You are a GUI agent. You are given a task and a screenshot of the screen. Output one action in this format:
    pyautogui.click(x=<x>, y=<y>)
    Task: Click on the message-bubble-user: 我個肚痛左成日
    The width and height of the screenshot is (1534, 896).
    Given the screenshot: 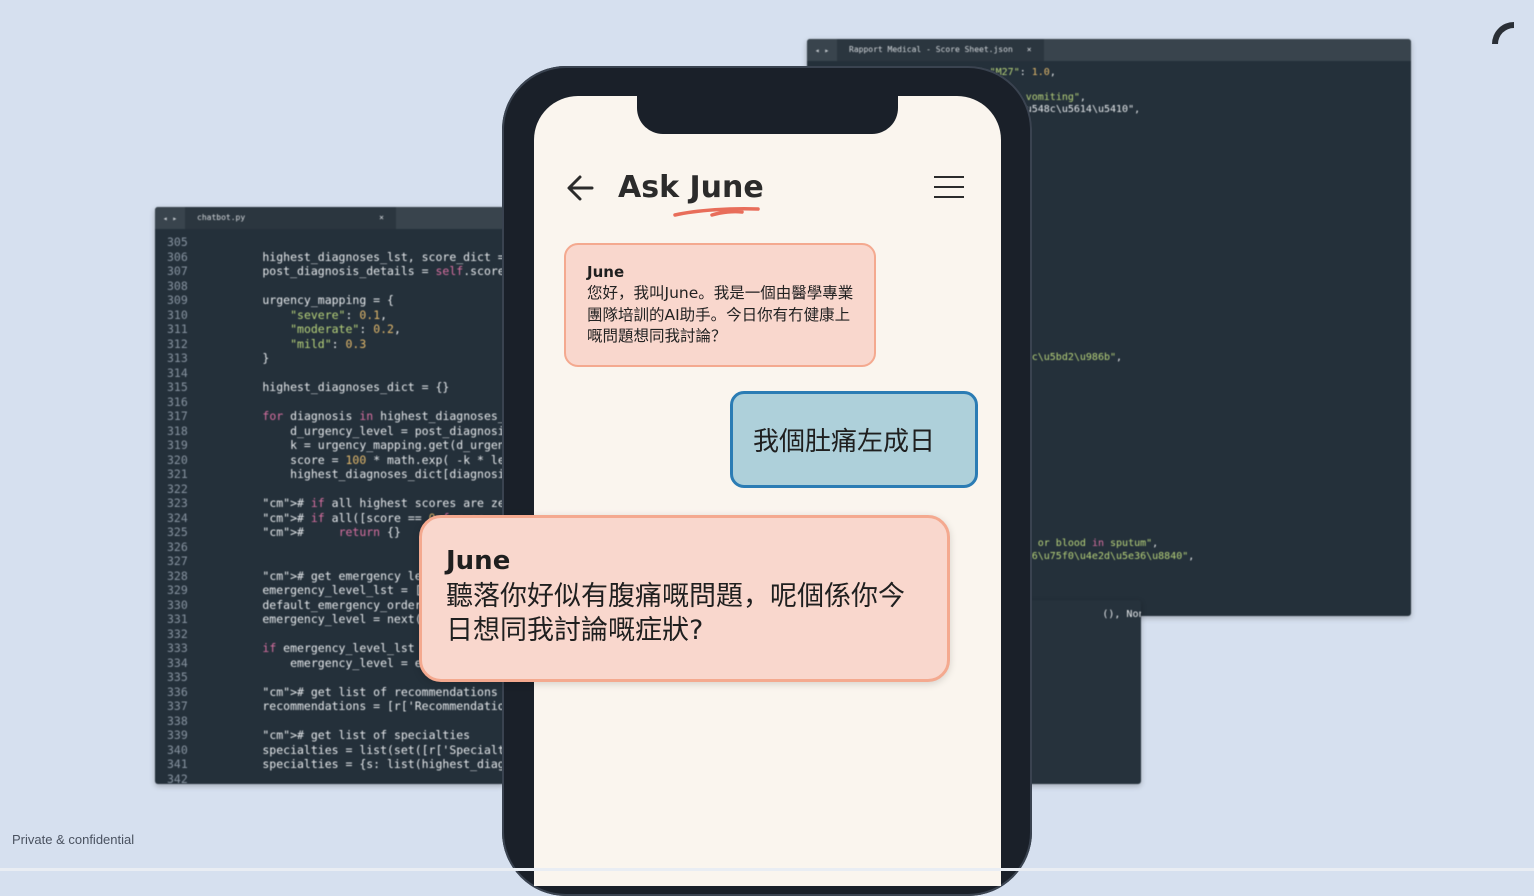 What is the action you would take?
    pyautogui.click(x=854, y=439)
    